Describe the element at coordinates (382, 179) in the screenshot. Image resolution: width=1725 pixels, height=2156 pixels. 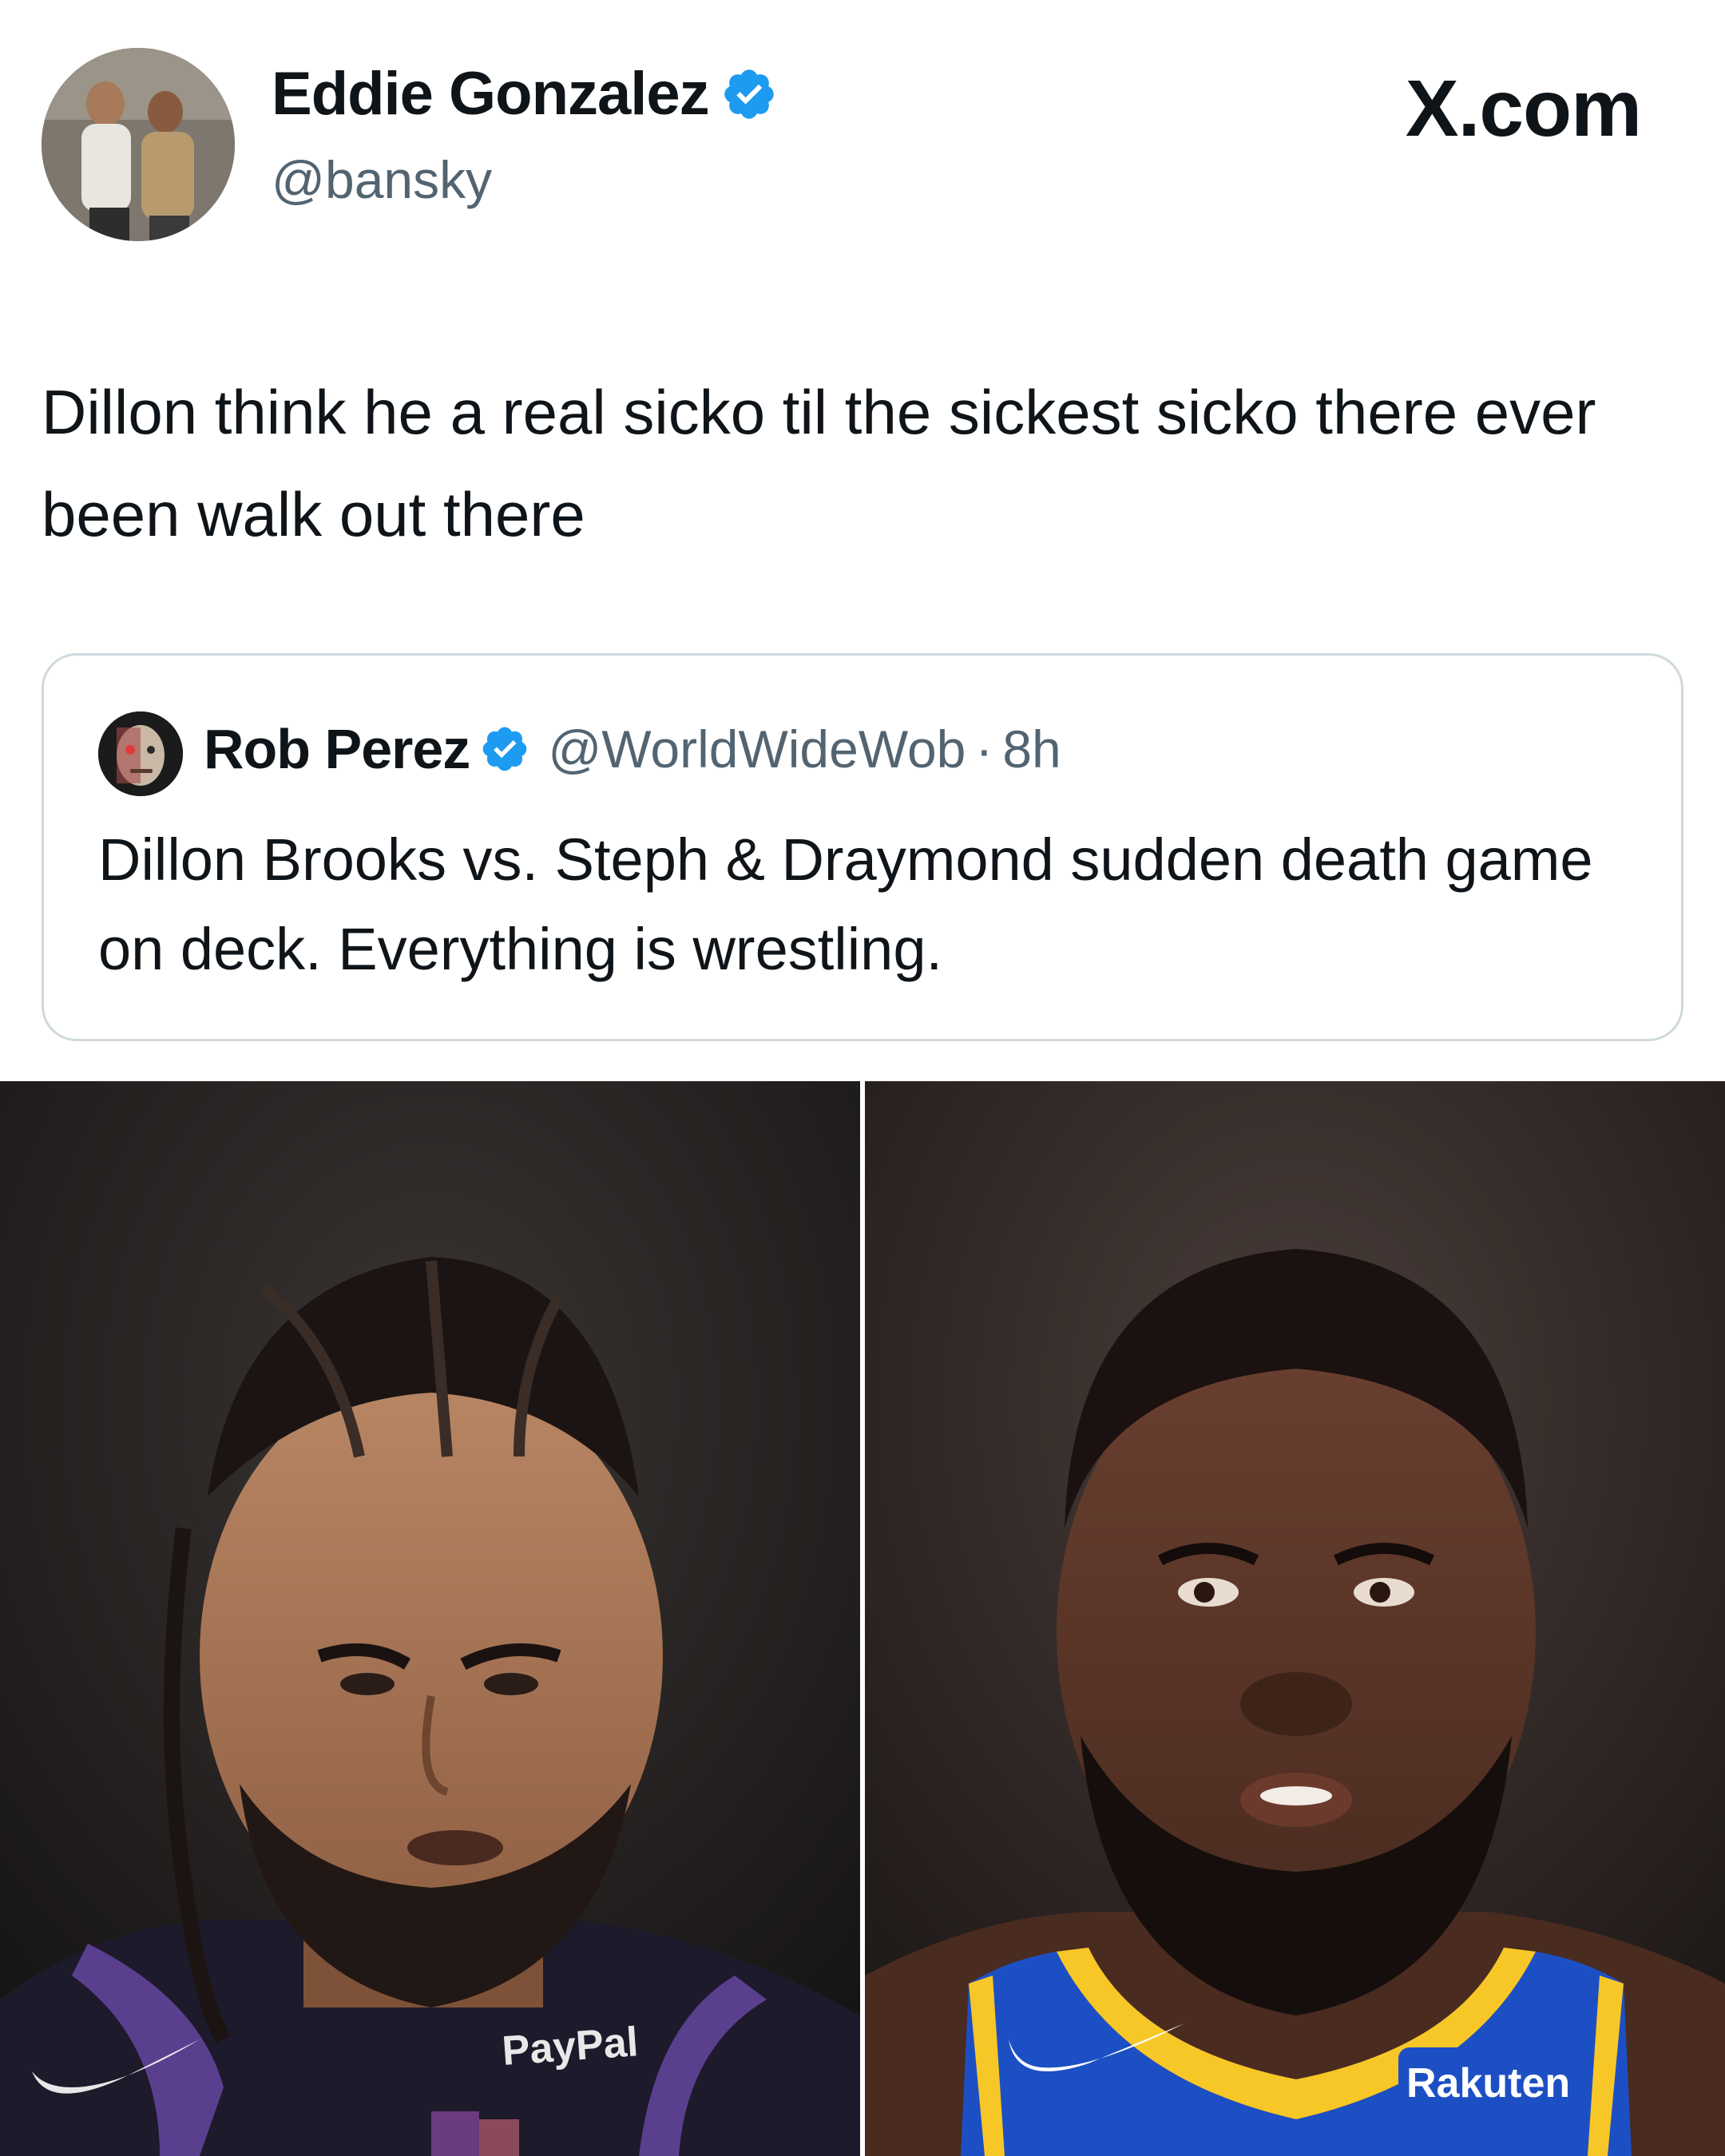
I see `author-handle: @bansky` at that location.